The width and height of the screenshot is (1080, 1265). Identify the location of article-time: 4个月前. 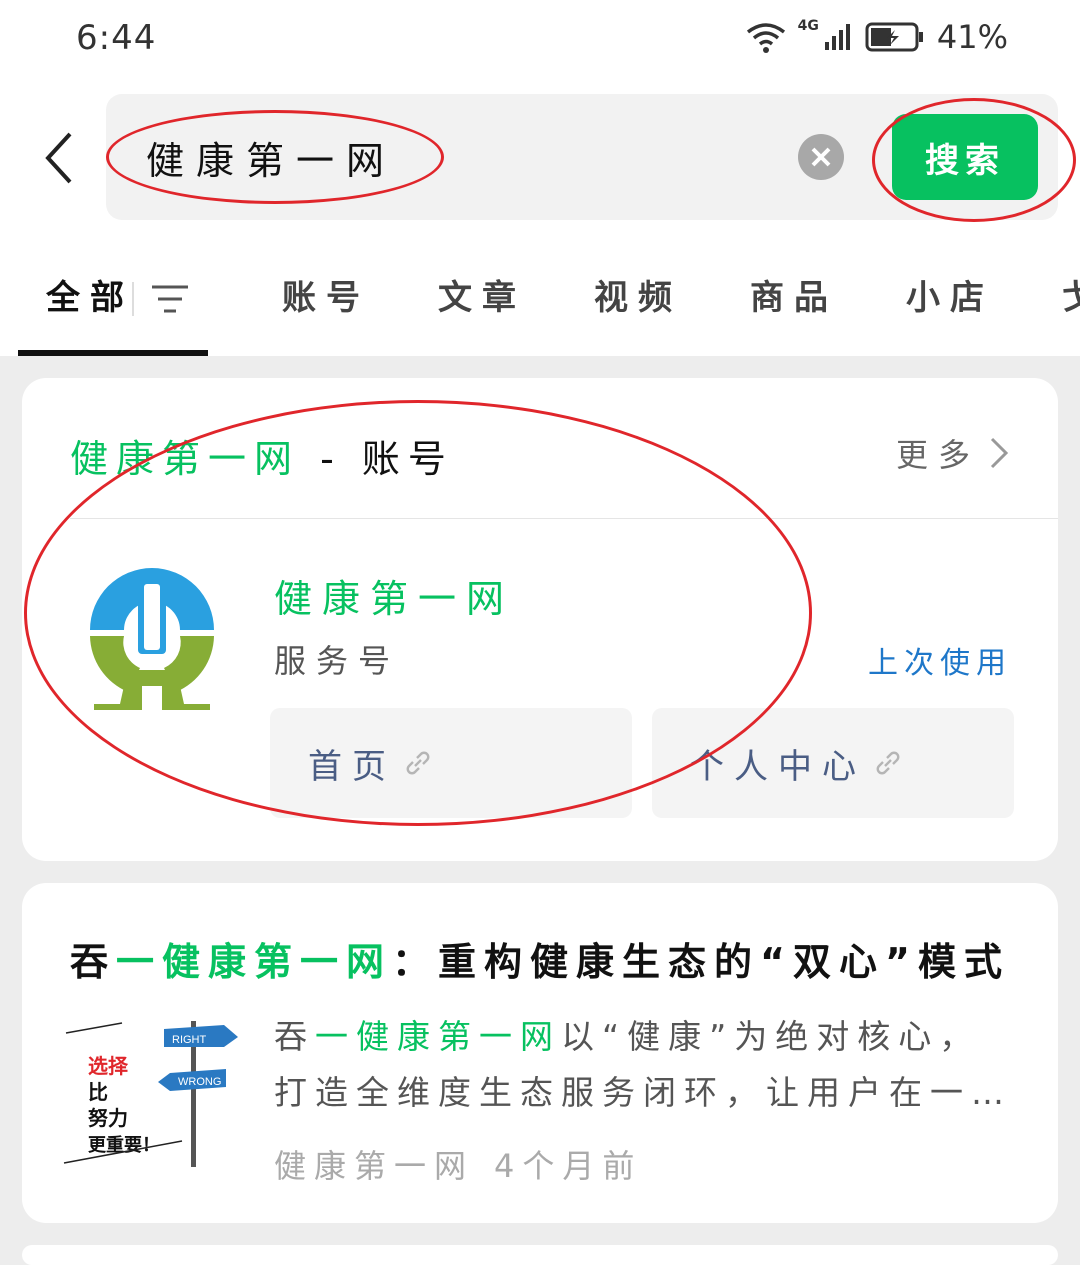
(568, 1166).